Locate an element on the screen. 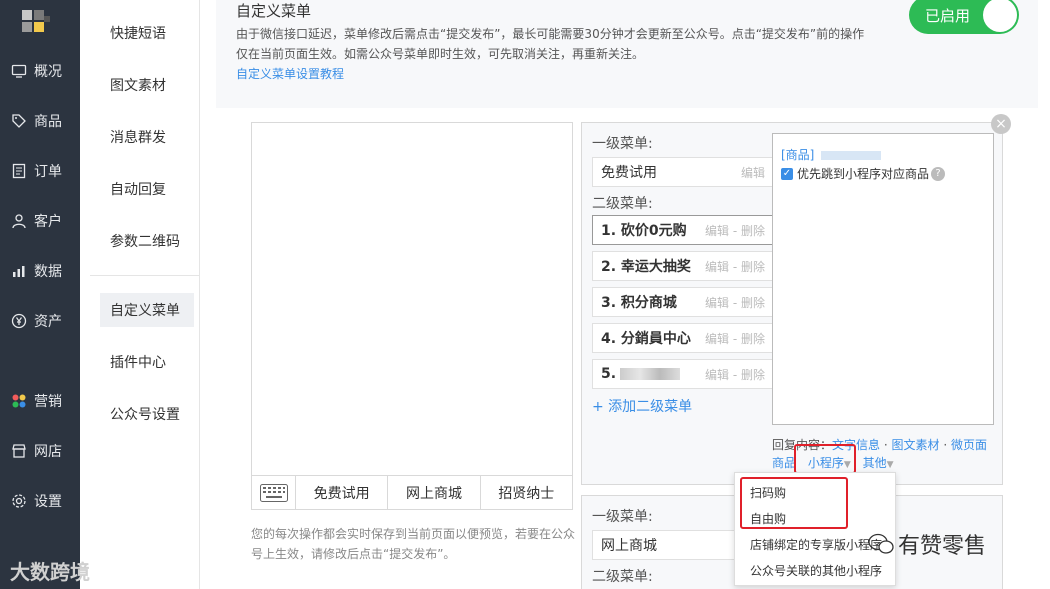 The width and height of the screenshot is (1050, 589). yen-icon is located at coordinates (19, 321).